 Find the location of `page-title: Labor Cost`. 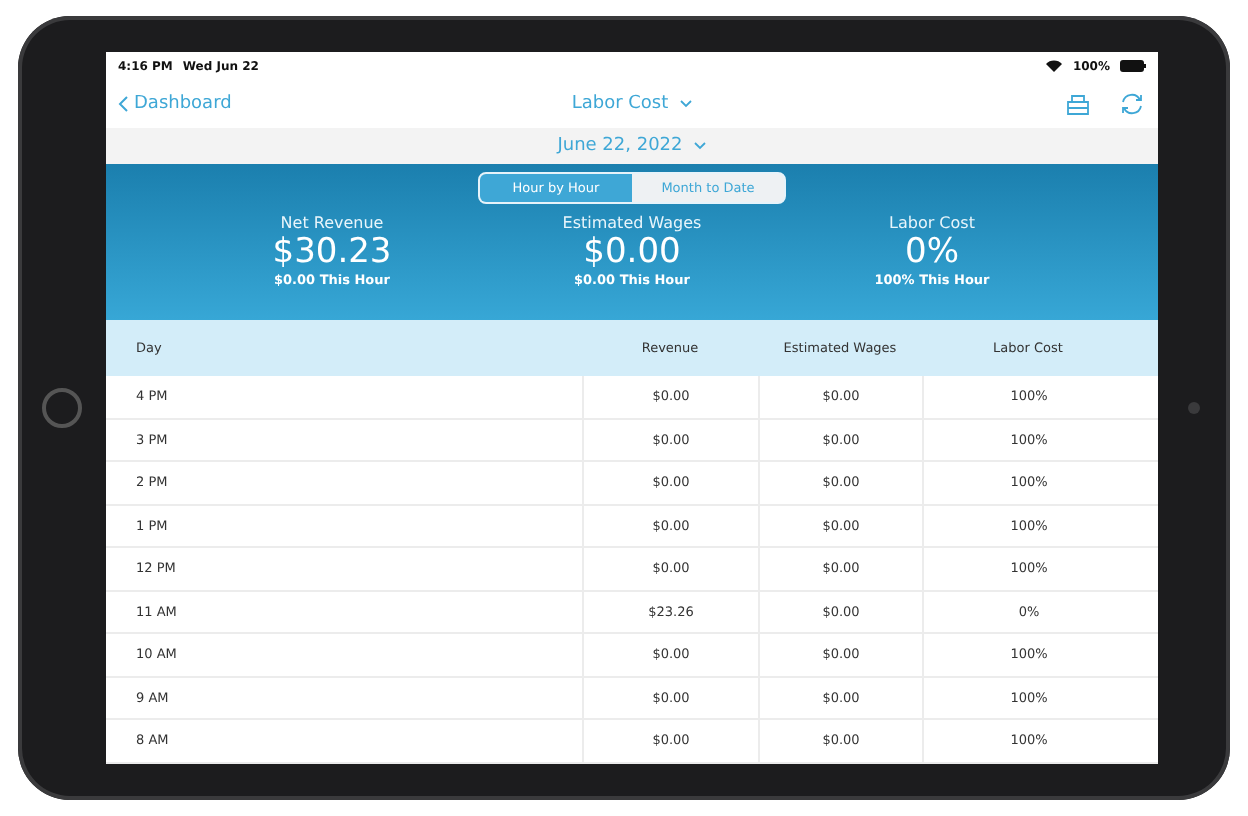

page-title: Labor Cost is located at coordinates (620, 104).